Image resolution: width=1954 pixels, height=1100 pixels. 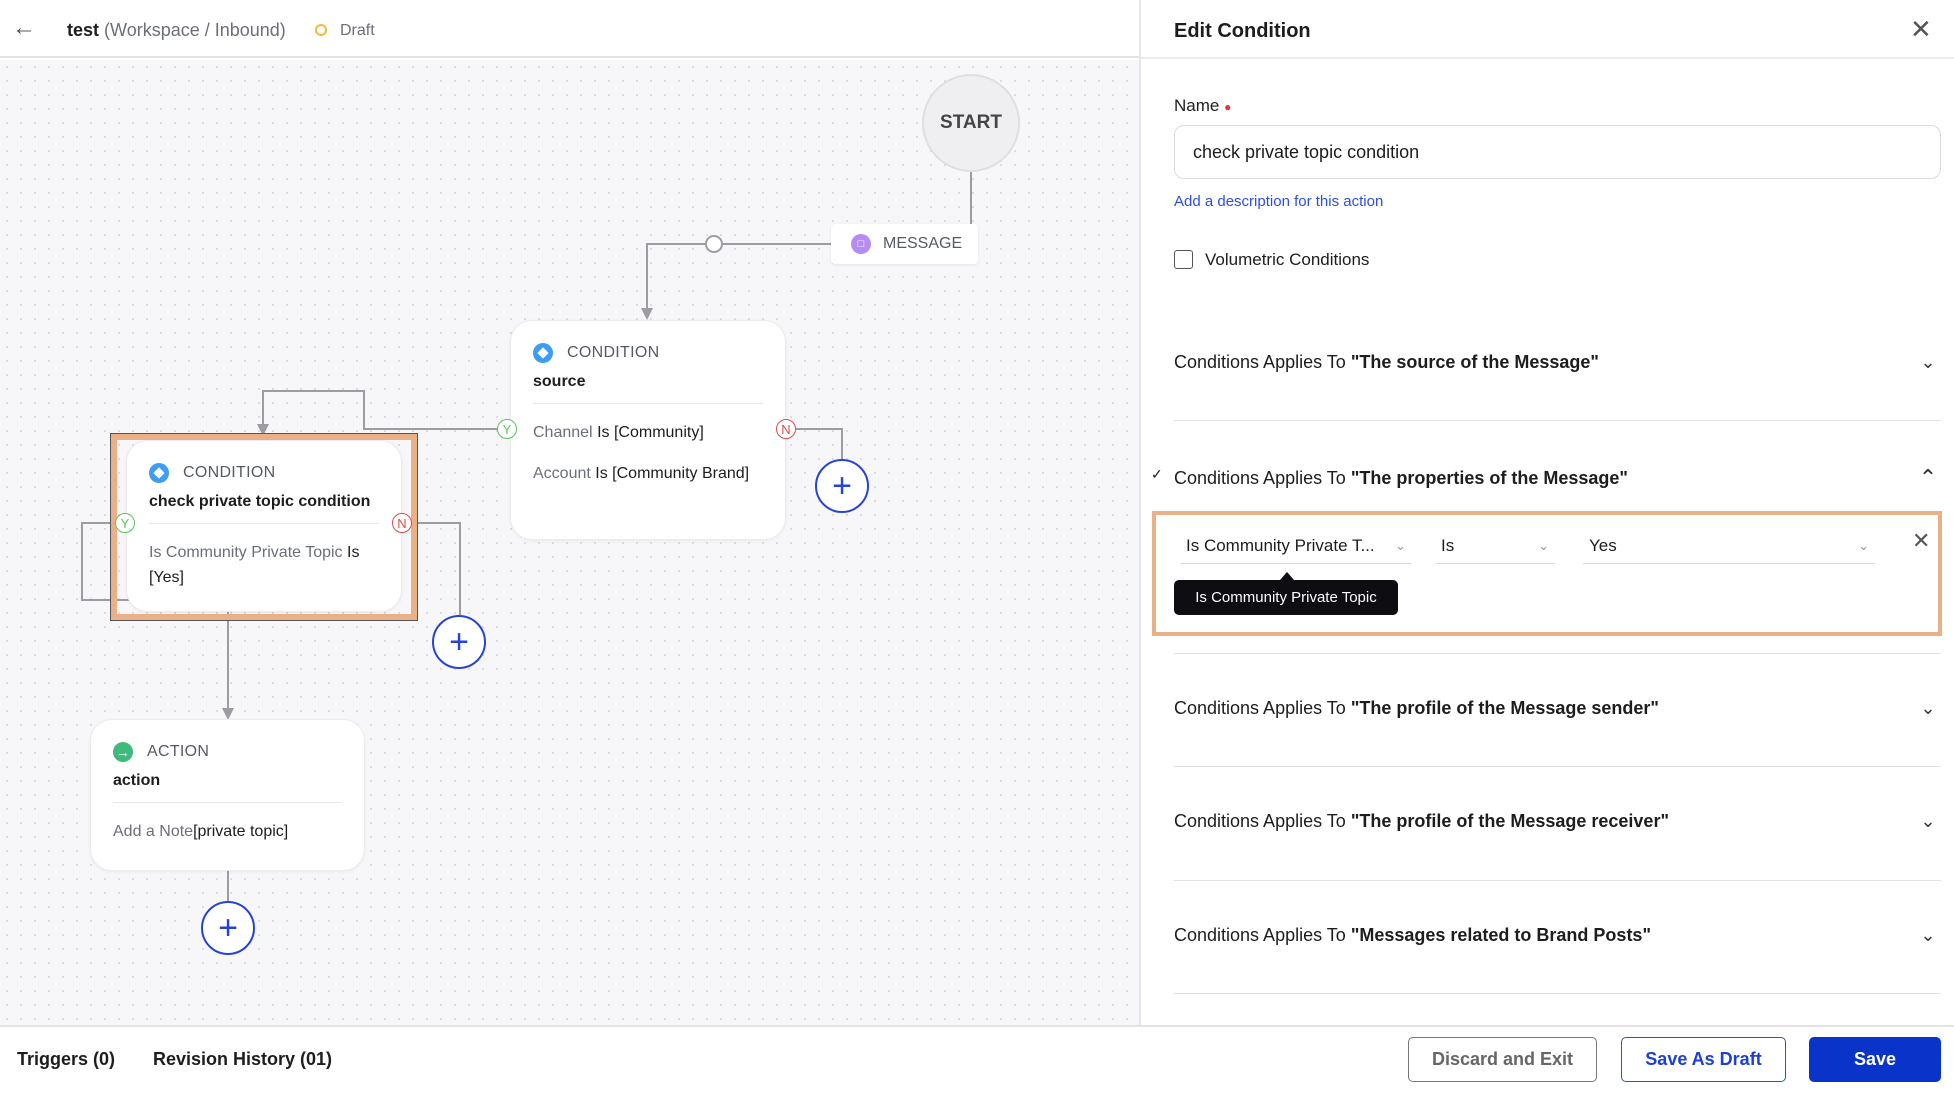 I want to click on remove-condition-icon: ✕, so click(x=1921, y=541).